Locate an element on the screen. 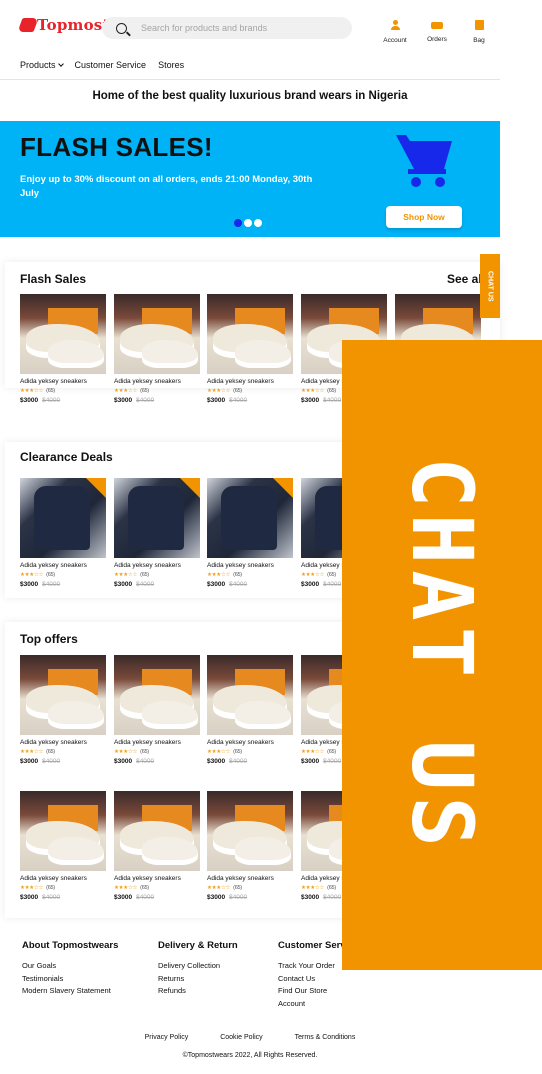  footer-link: Track Your Order is located at coordinates (312, 965).